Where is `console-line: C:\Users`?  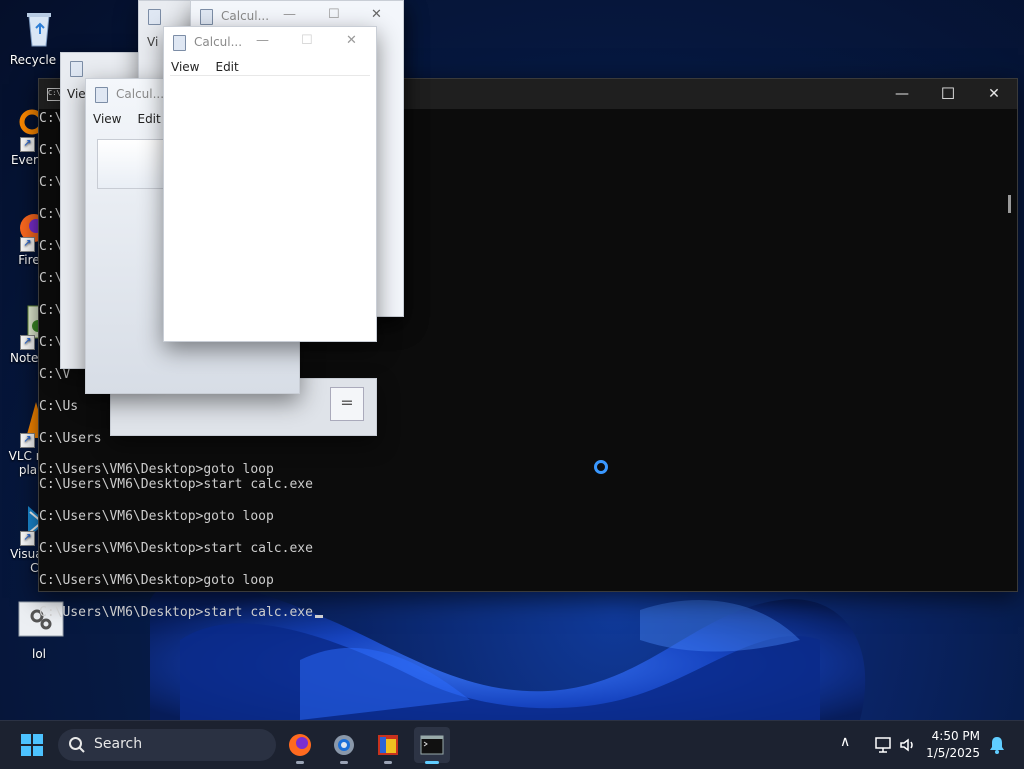 console-line: C:\Users is located at coordinates (70, 438).